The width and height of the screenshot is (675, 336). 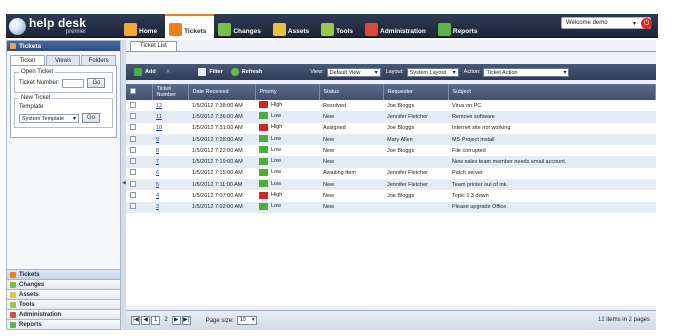 What do you see at coordinates (139, 92) in the screenshot?
I see `select-all-header` at bounding box center [139, 92].